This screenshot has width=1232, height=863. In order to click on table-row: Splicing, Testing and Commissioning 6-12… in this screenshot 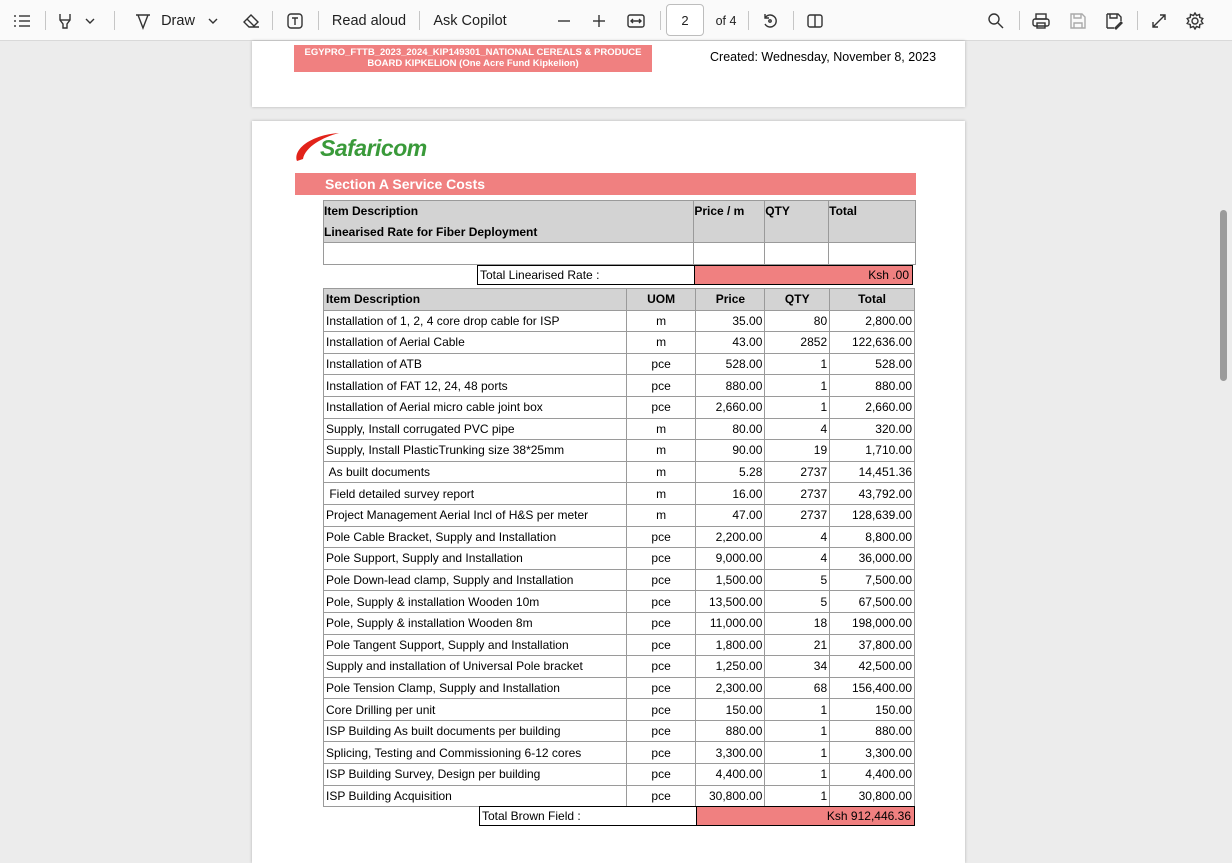, I will do `click(619, 753)`.